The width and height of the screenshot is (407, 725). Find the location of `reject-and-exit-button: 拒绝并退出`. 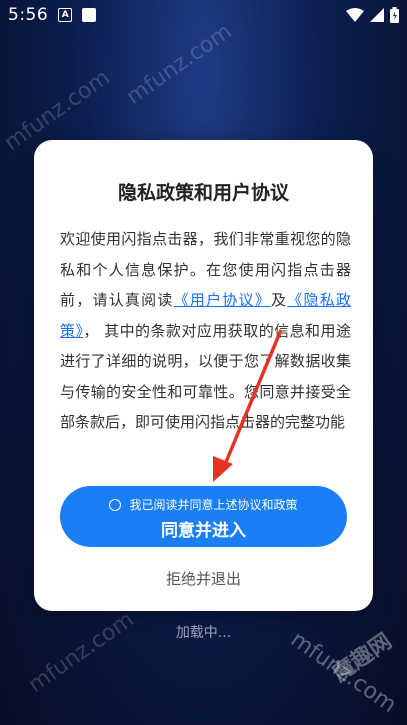

reject-and-exit-button: 拒绝并退出 is located at coordinates (203, 578).